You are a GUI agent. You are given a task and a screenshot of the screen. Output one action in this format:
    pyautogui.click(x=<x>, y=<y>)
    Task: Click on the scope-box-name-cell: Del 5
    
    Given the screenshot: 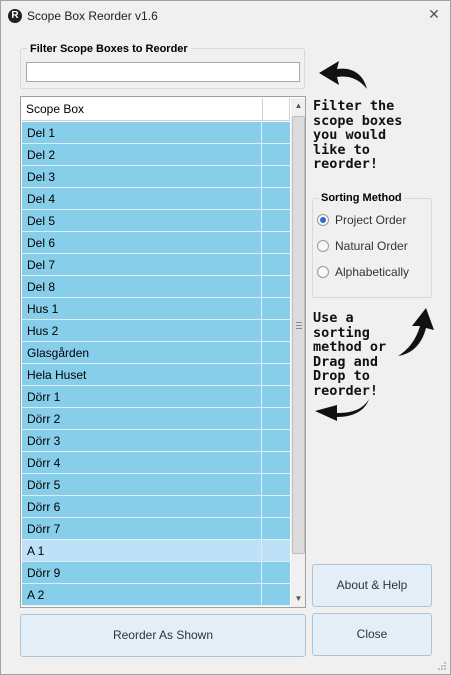 What is the action you would take?
    pyautogui.click(x=142, y=221)
    